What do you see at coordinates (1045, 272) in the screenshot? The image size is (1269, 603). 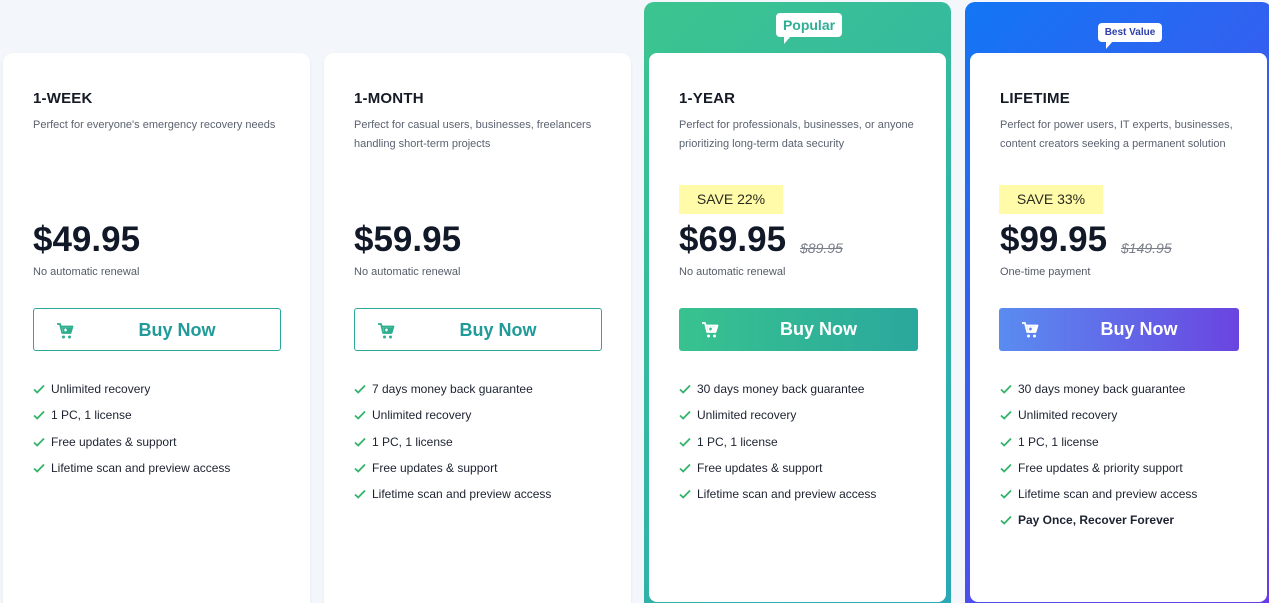 I see `price-note-lifetime: One-time payment` at bounding box center [1045, 272].